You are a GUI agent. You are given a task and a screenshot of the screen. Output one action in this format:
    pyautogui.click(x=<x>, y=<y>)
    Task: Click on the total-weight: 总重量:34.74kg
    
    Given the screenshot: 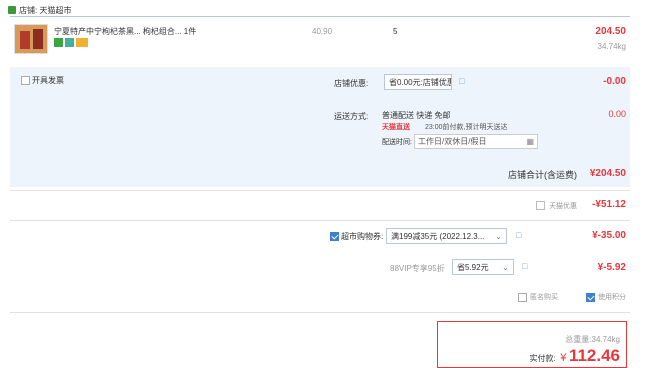 What is the action you would take?
    pyautogui.click(x=592, y=339)
    